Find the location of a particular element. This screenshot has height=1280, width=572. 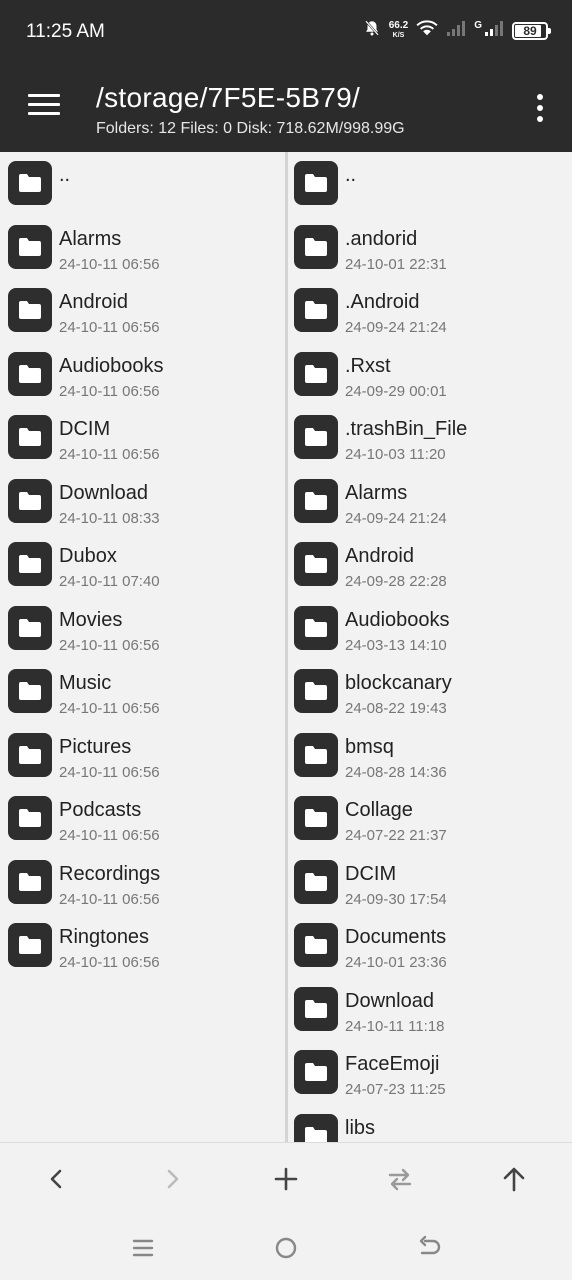

folder-name: .Rxst is located at coordinates (368, 365).